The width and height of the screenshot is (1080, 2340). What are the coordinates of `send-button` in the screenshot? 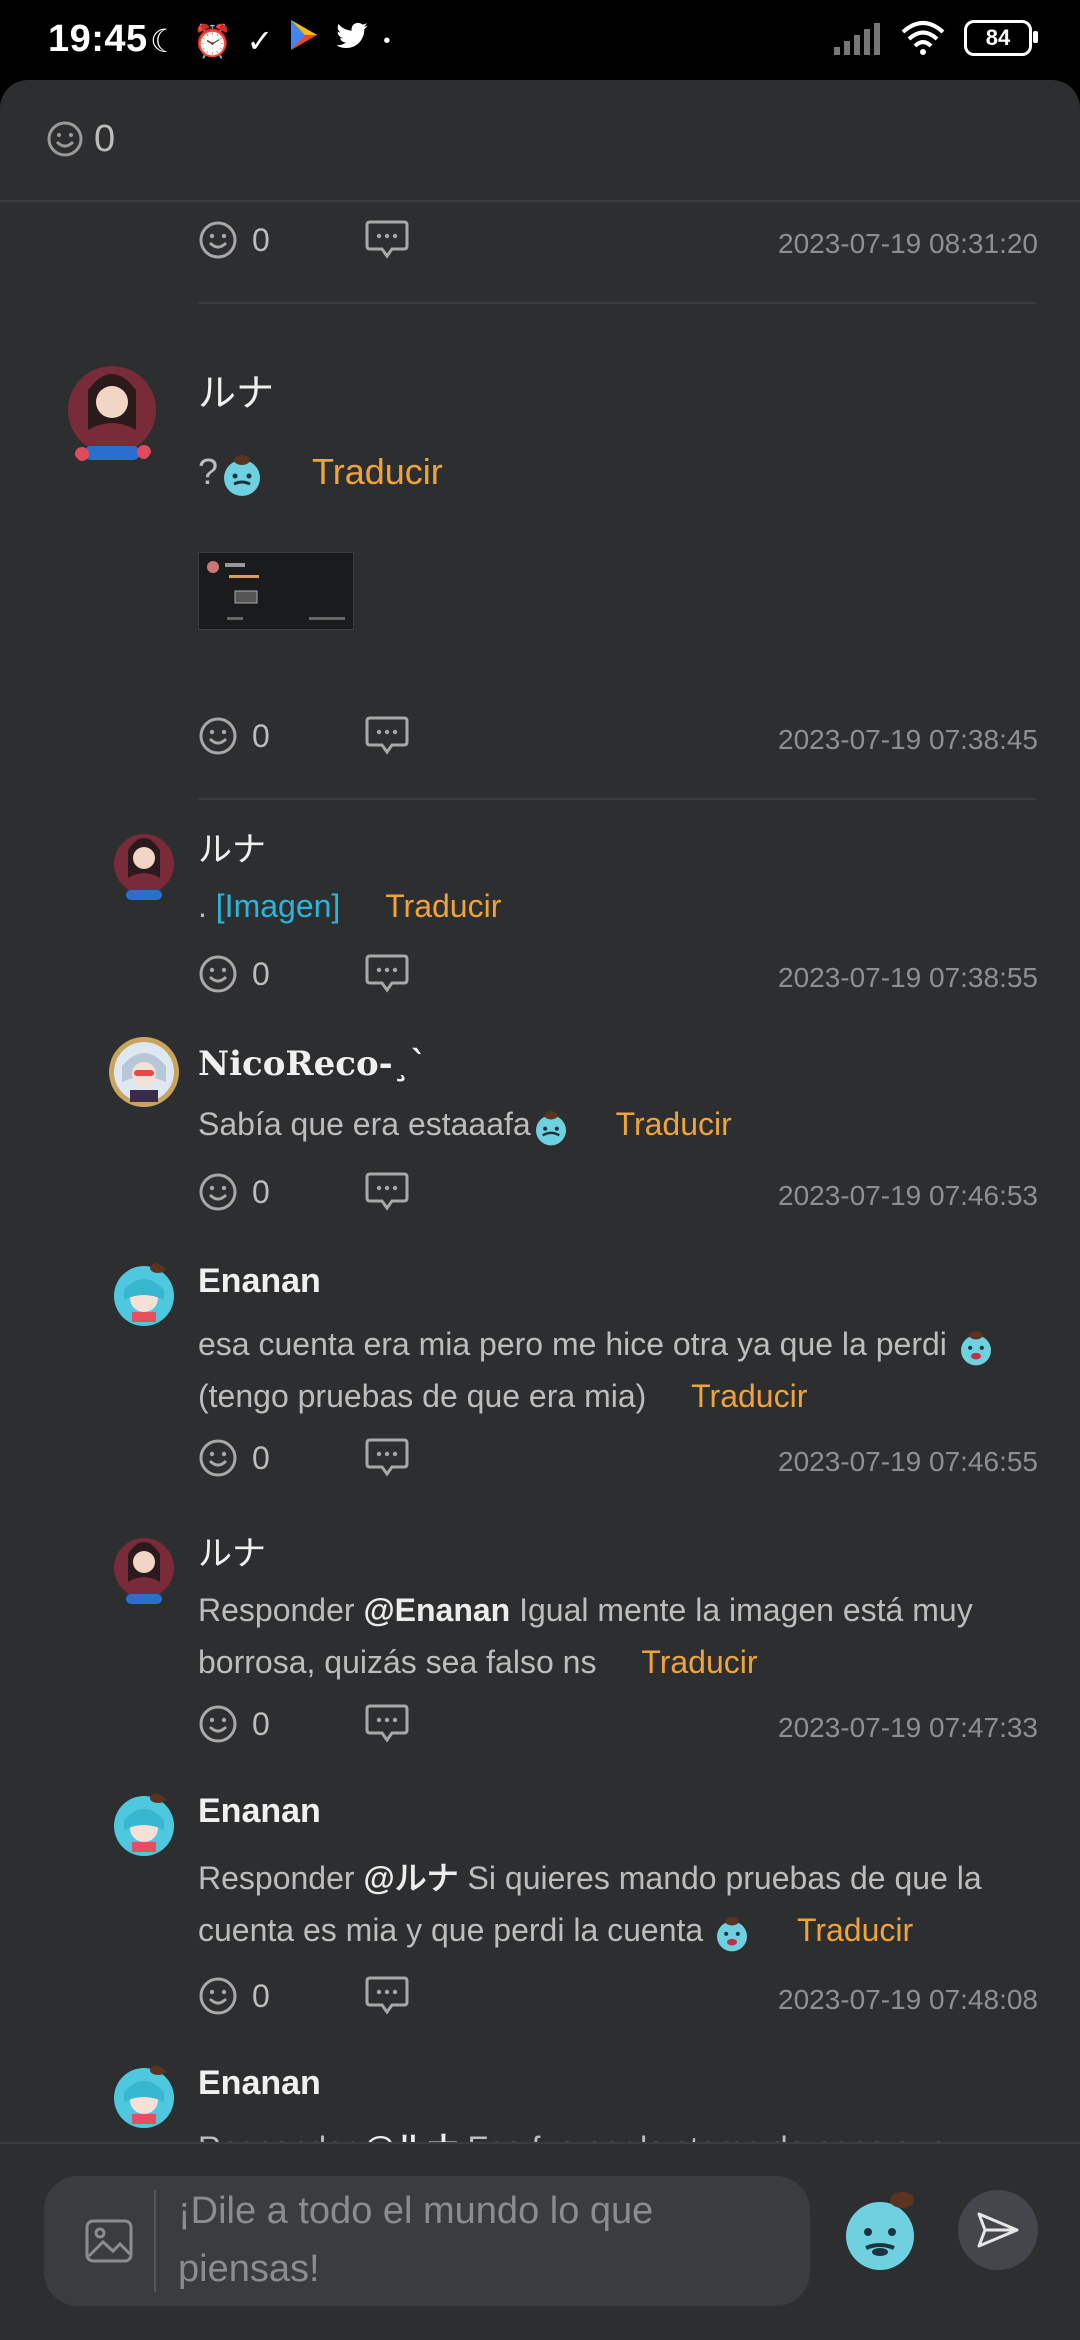 It's located at (998, 2230).